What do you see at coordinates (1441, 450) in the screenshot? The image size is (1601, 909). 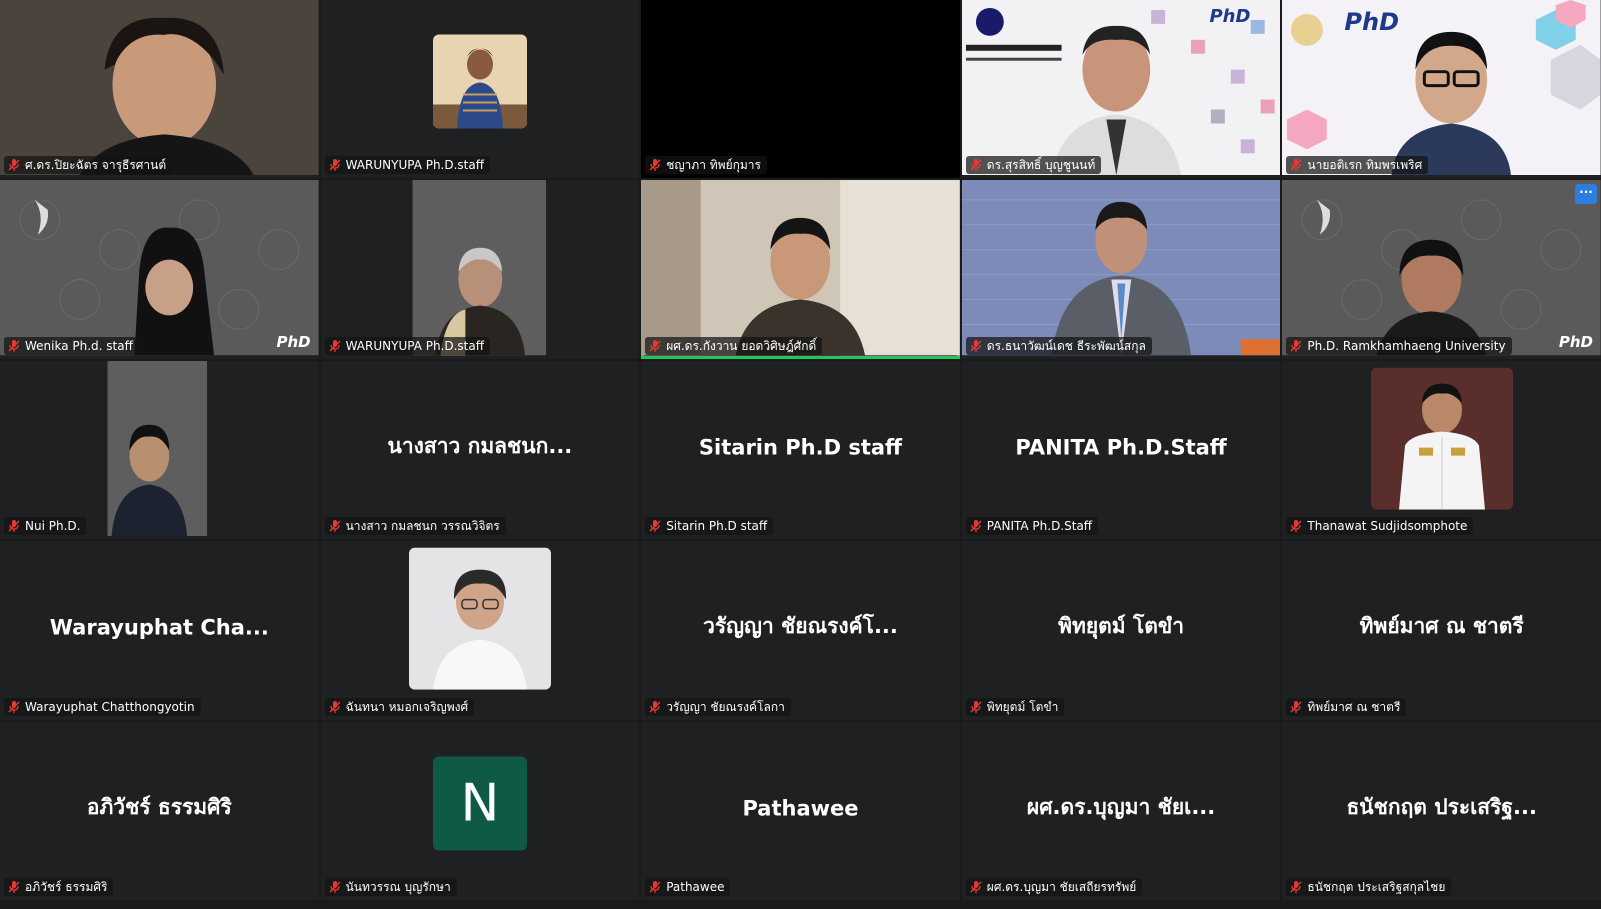 I see `participant-tile: Thanawat Sudjidsomphote` at bounding box center [1441, 450].